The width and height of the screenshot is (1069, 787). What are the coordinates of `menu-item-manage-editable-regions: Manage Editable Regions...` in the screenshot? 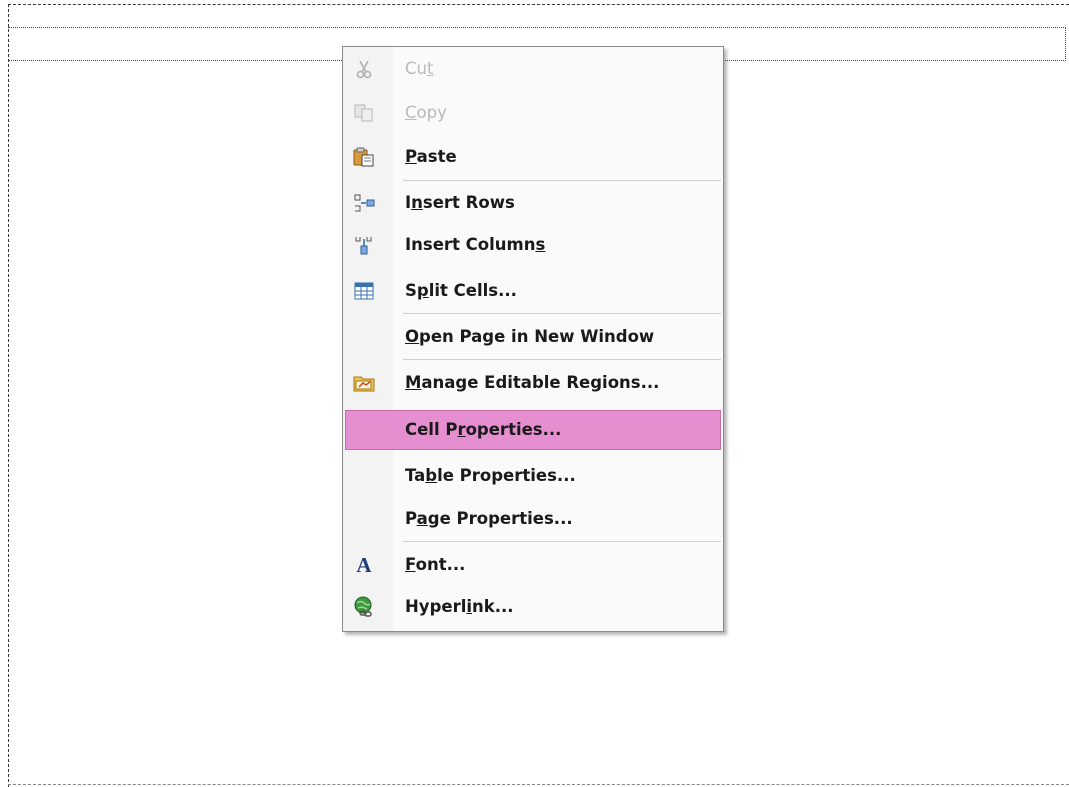 It's located at (533, 383).